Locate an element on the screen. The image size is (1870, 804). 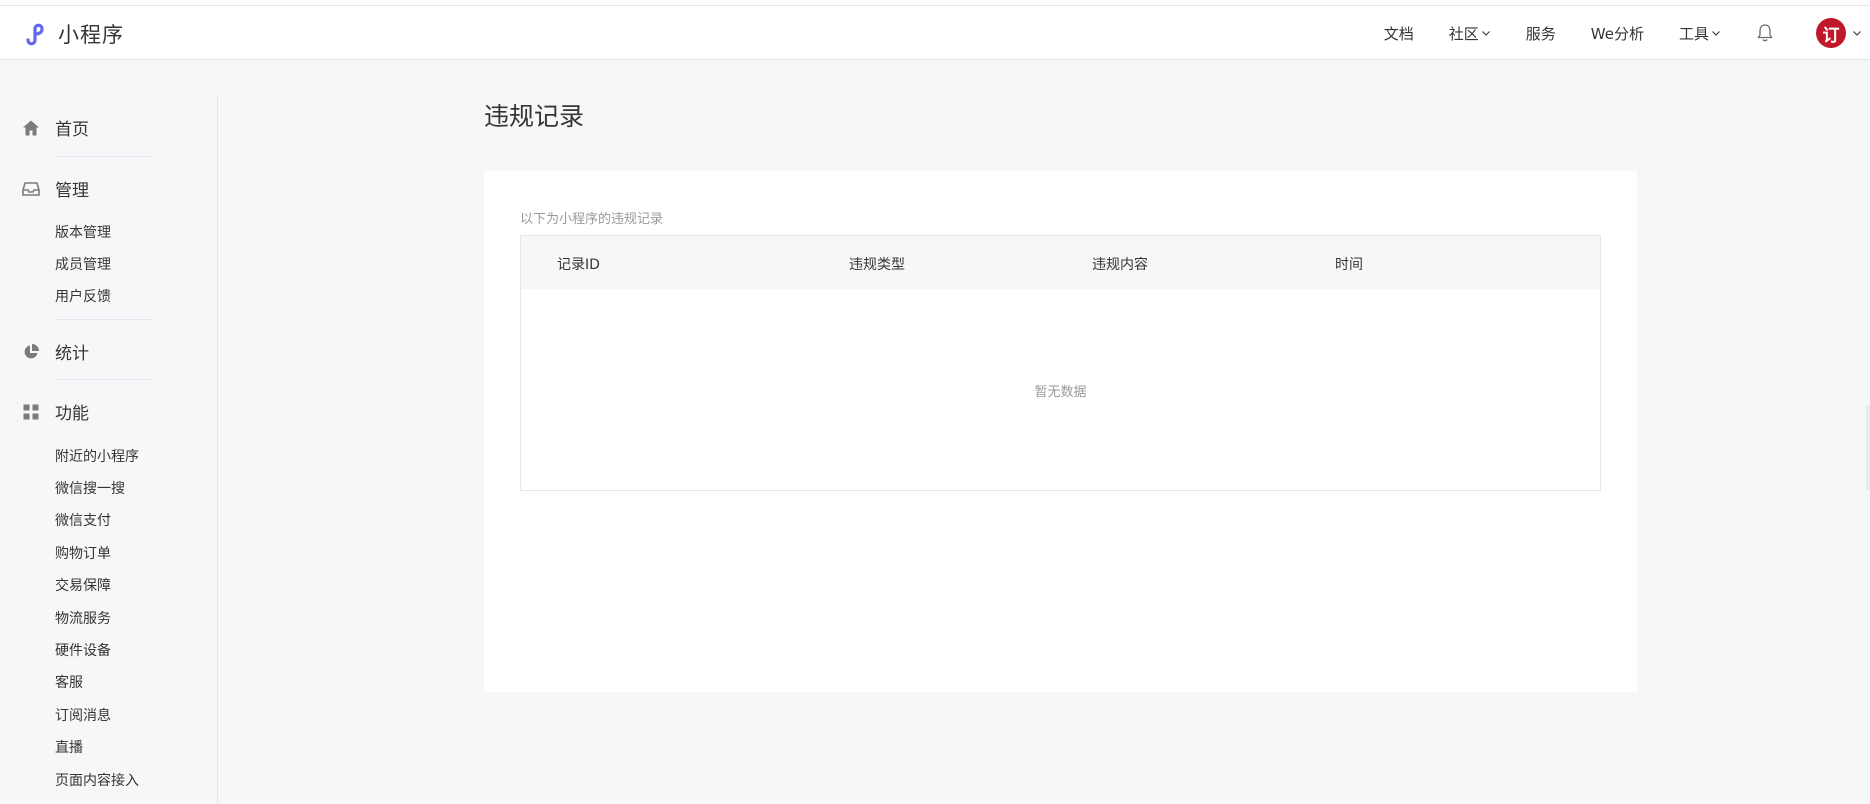
sidebar-item-logistics: 物流服务 is located at coordinates (83, 618).